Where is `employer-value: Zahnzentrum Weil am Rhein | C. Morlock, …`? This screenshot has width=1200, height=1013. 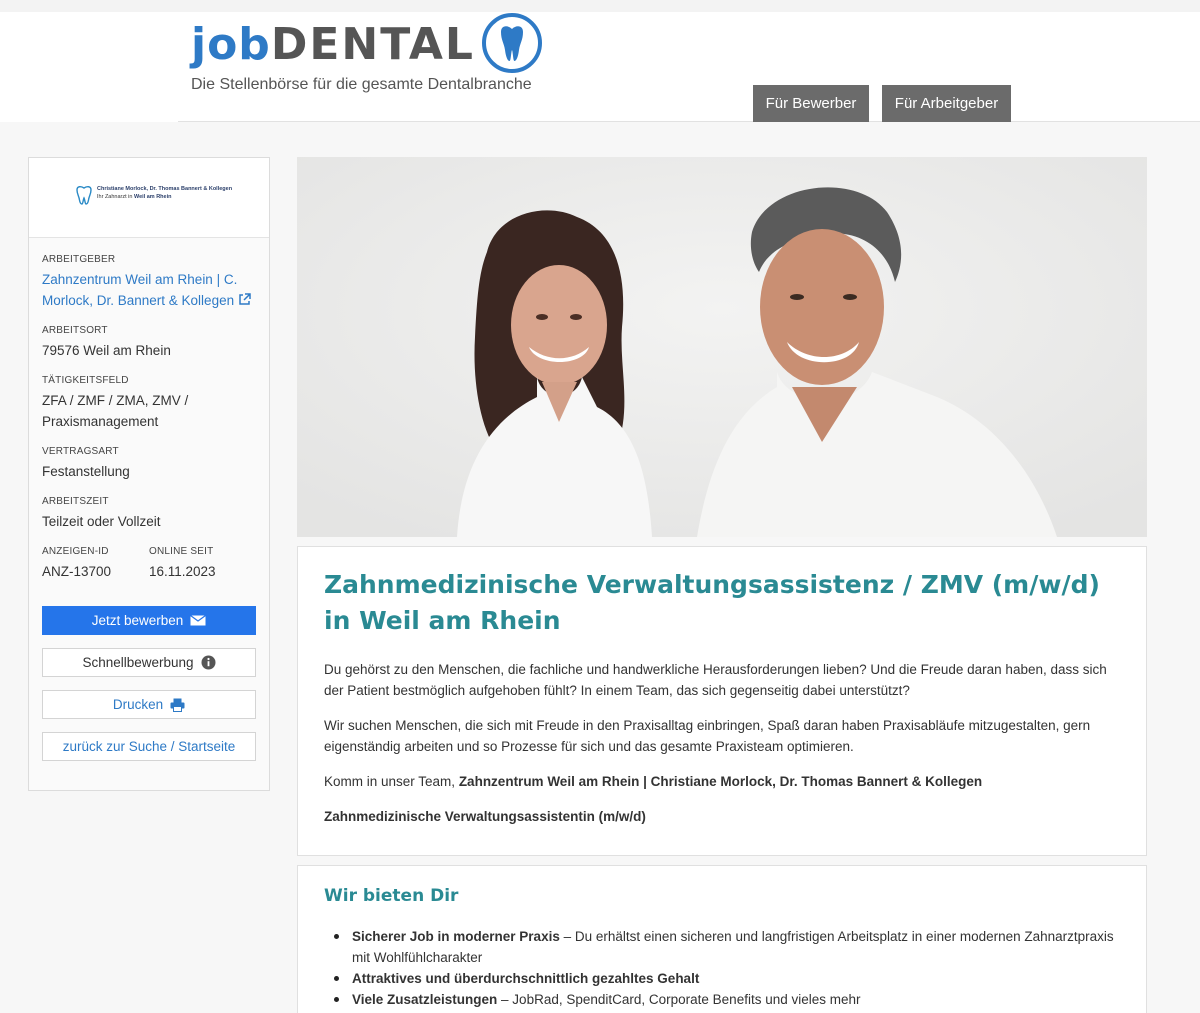
employer-value: Zahnzentrum Weil am Rhein | C. Morlock, … is located at coordinates (140, 290).